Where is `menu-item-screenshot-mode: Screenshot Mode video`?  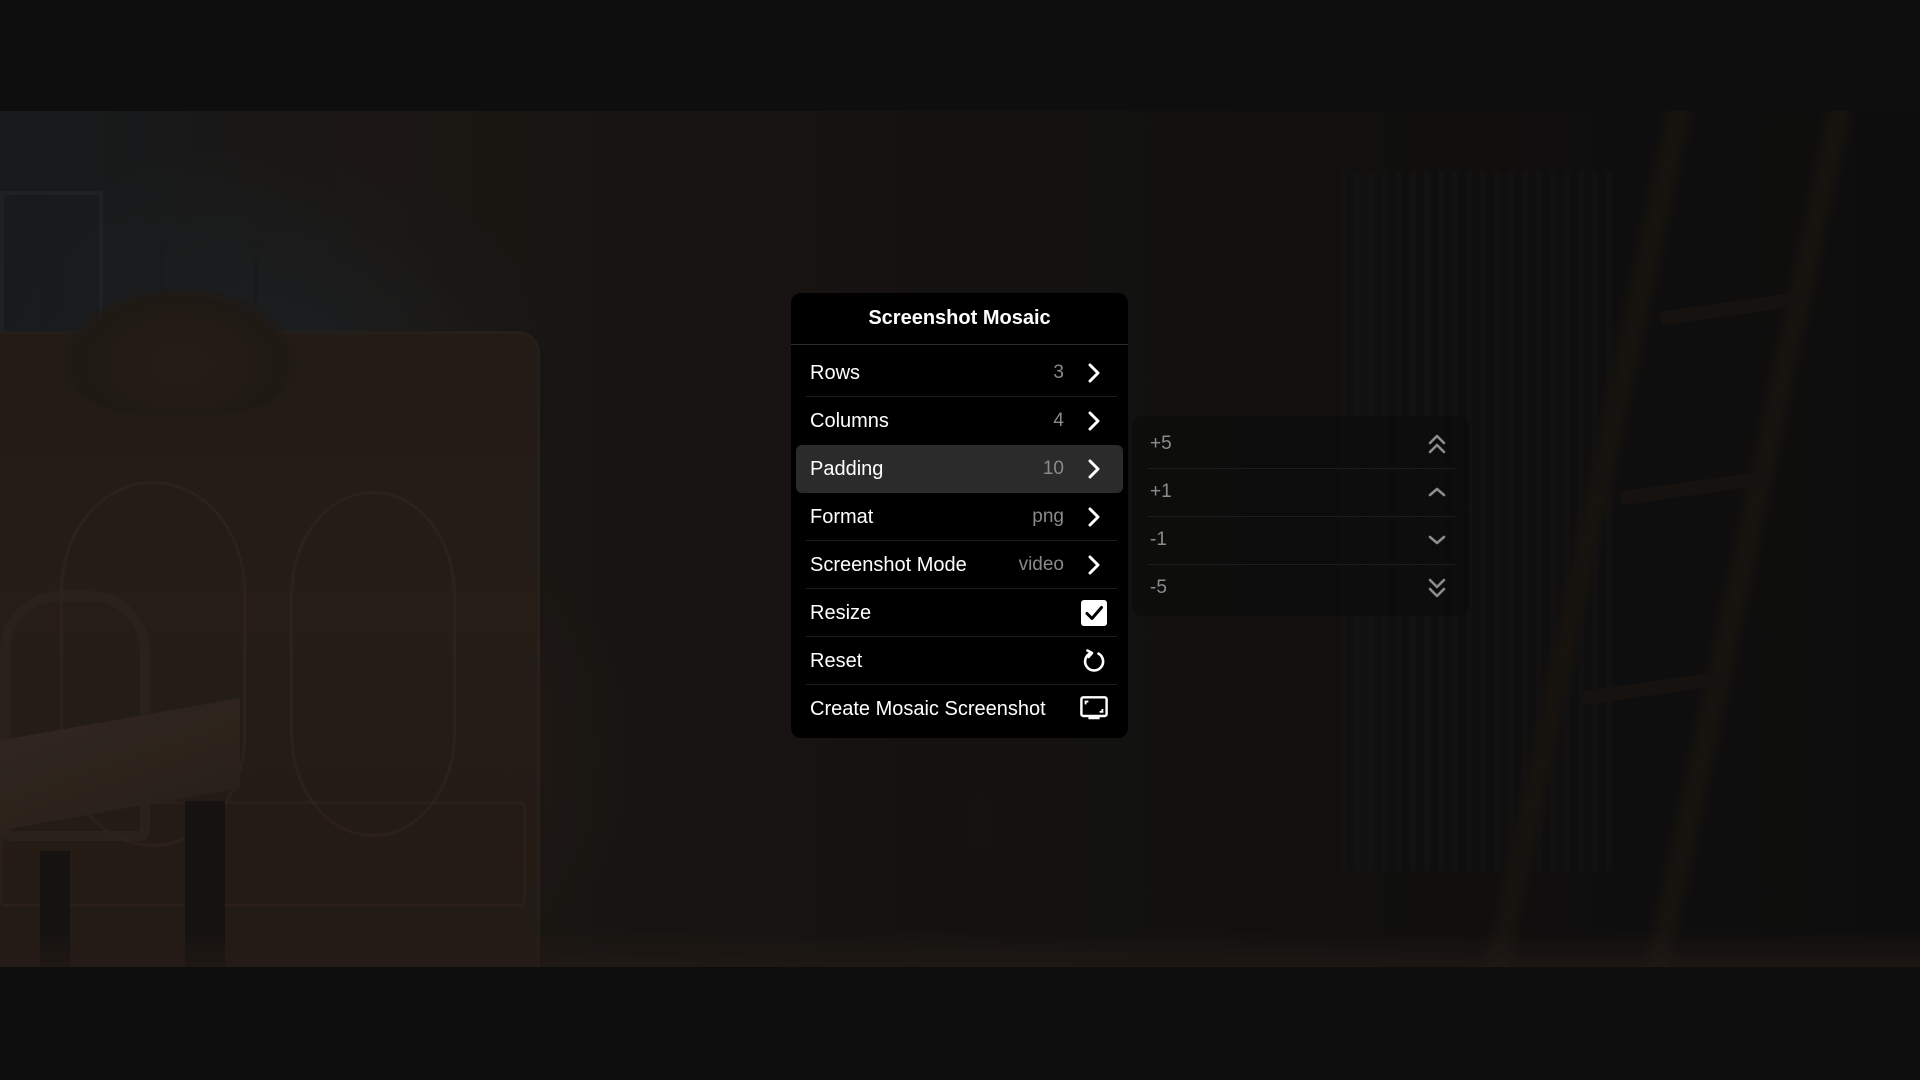 menu-item-screenshot-mode: Screenshot Mode video is located at coordinates (959, 564).